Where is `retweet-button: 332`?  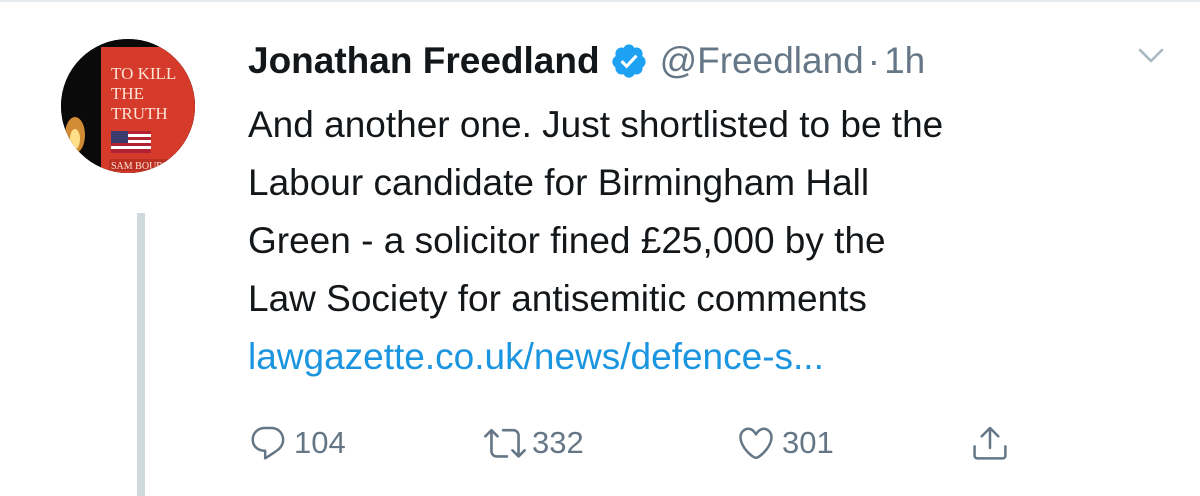
retweet-button: 332 is located at coordinates (534, 443).